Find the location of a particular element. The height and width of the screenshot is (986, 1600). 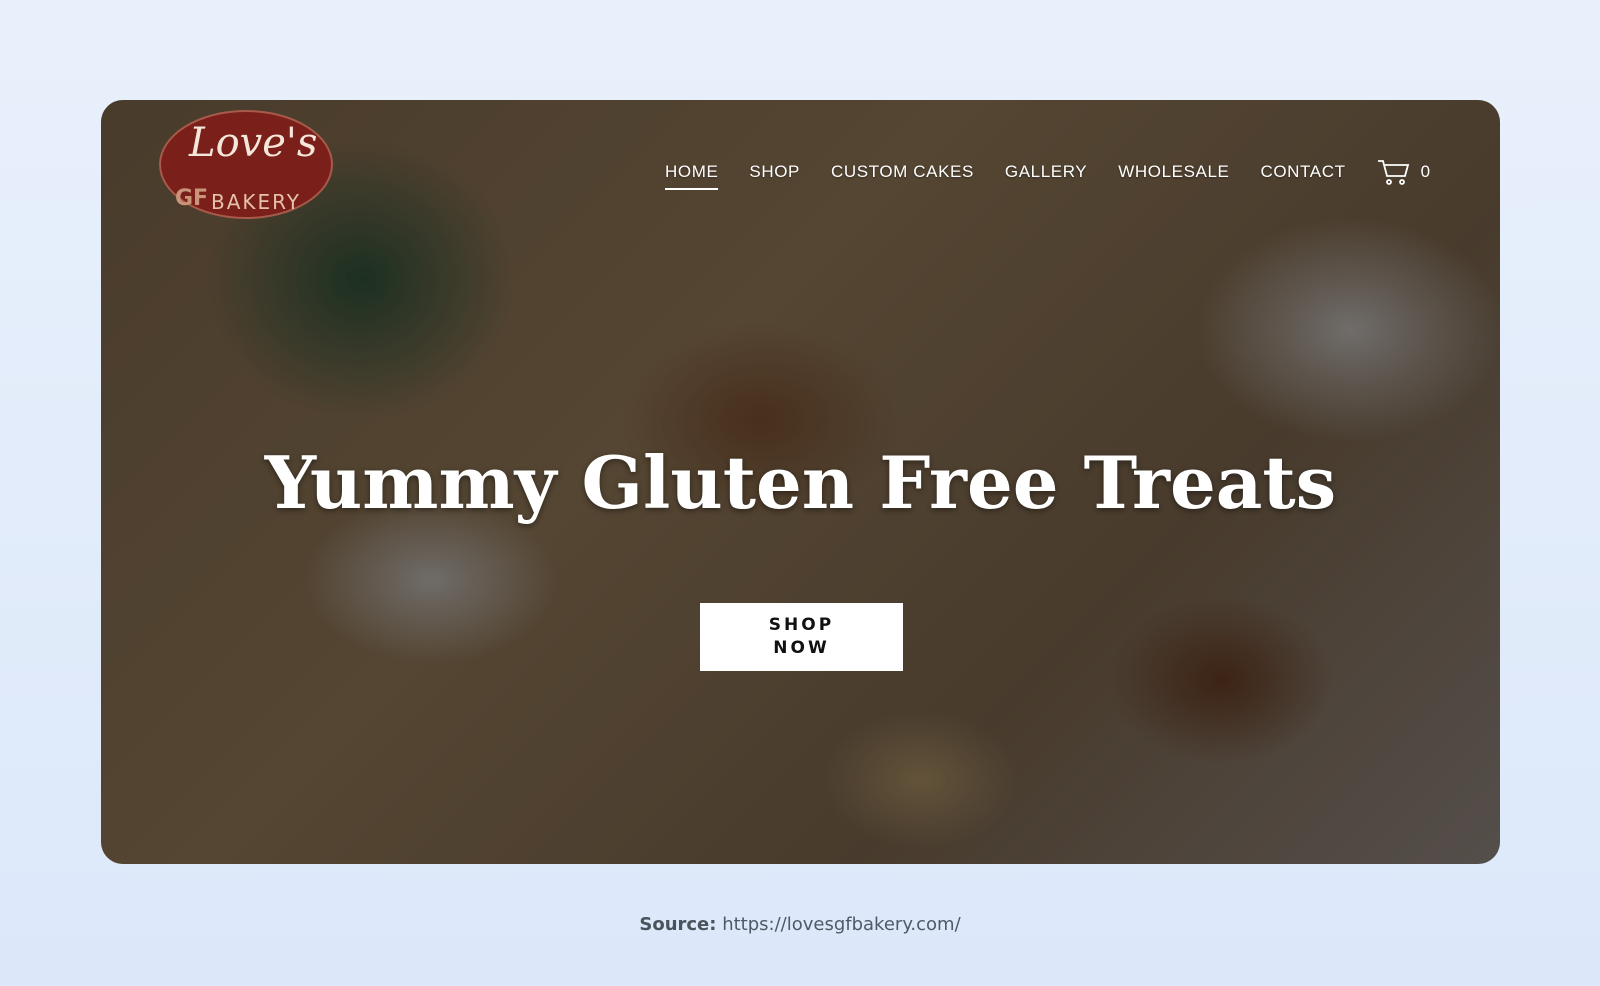

logo-bakery-text: BAKERY is located at coordinates (256, 202).